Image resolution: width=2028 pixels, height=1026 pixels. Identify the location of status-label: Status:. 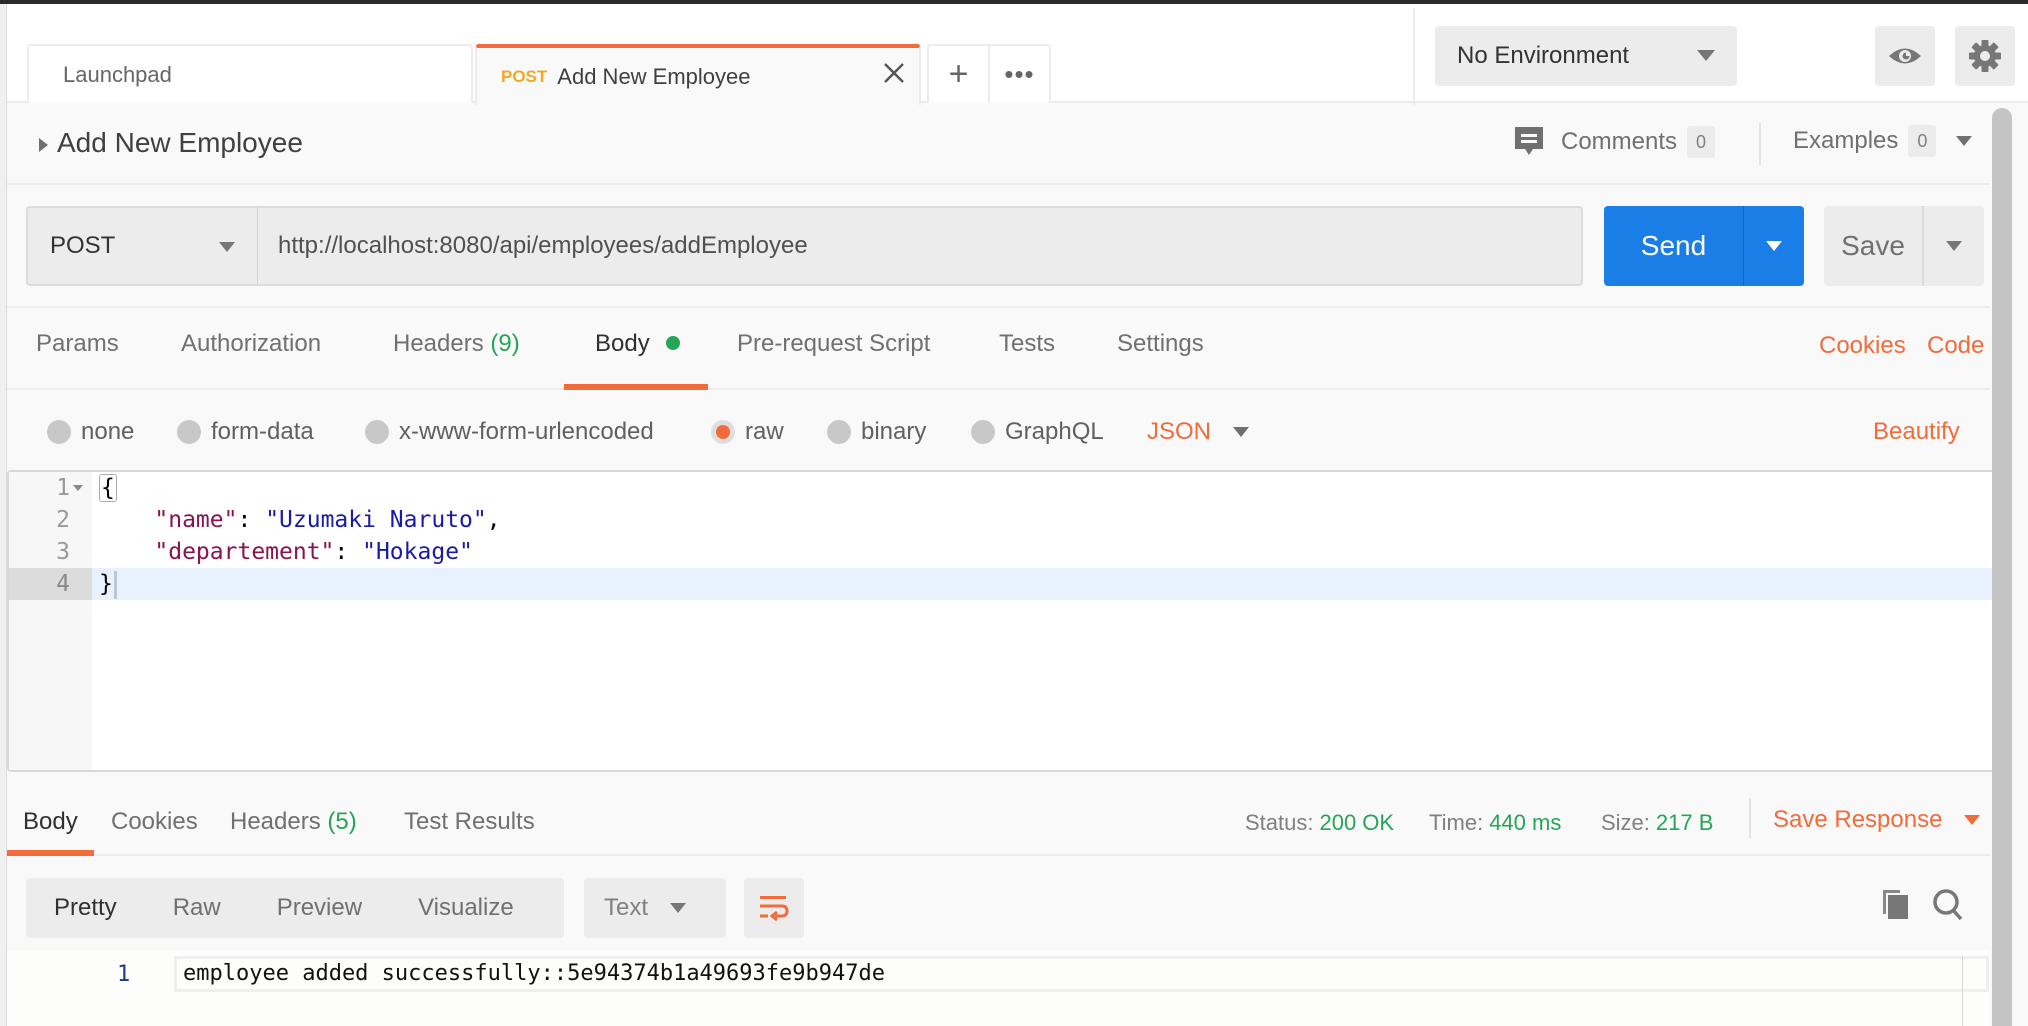
(1279, 822).